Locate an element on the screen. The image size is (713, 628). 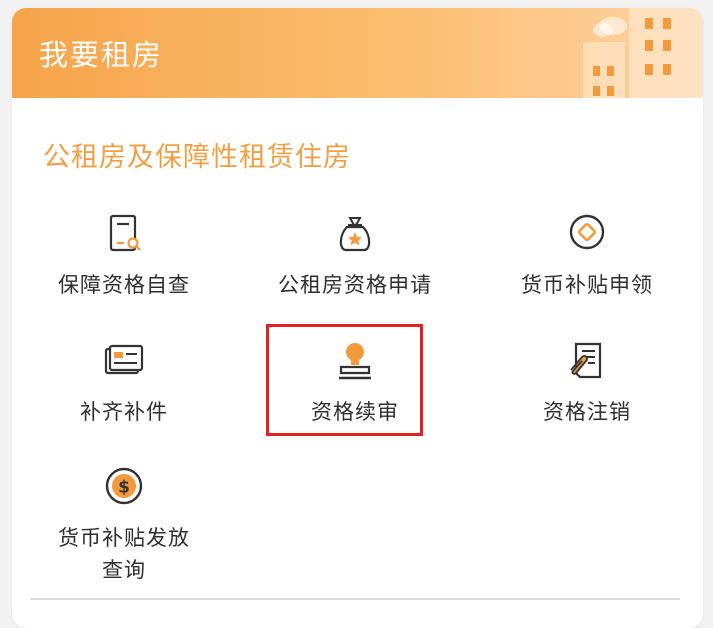
section-title: 公租房及保障性租赁住房 is located at coordinates (197, 157).